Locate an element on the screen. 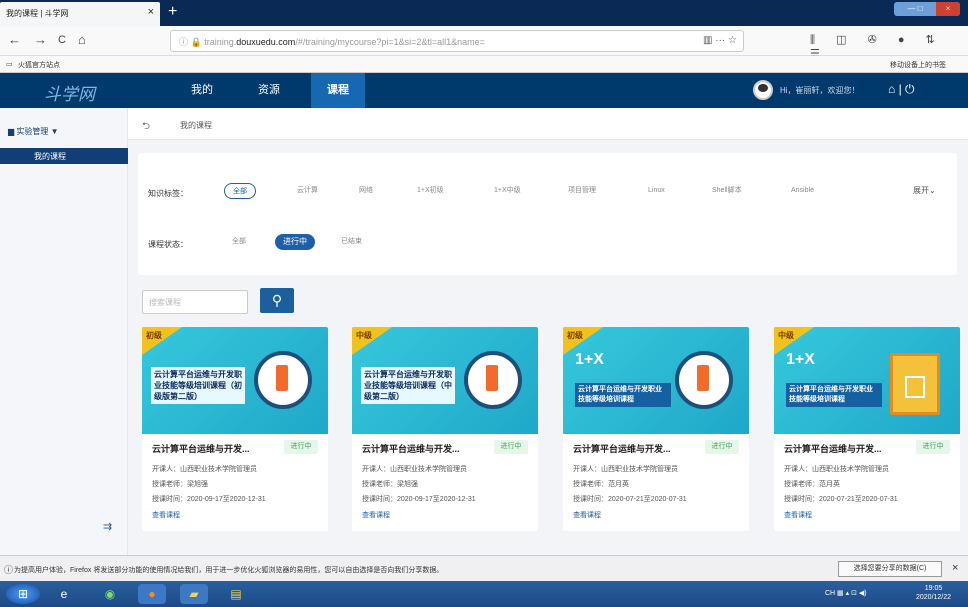 This screenshot has width=968, height=607. sidebar-item-my-courses: 我的课程 is located at coordinates (64, 156).